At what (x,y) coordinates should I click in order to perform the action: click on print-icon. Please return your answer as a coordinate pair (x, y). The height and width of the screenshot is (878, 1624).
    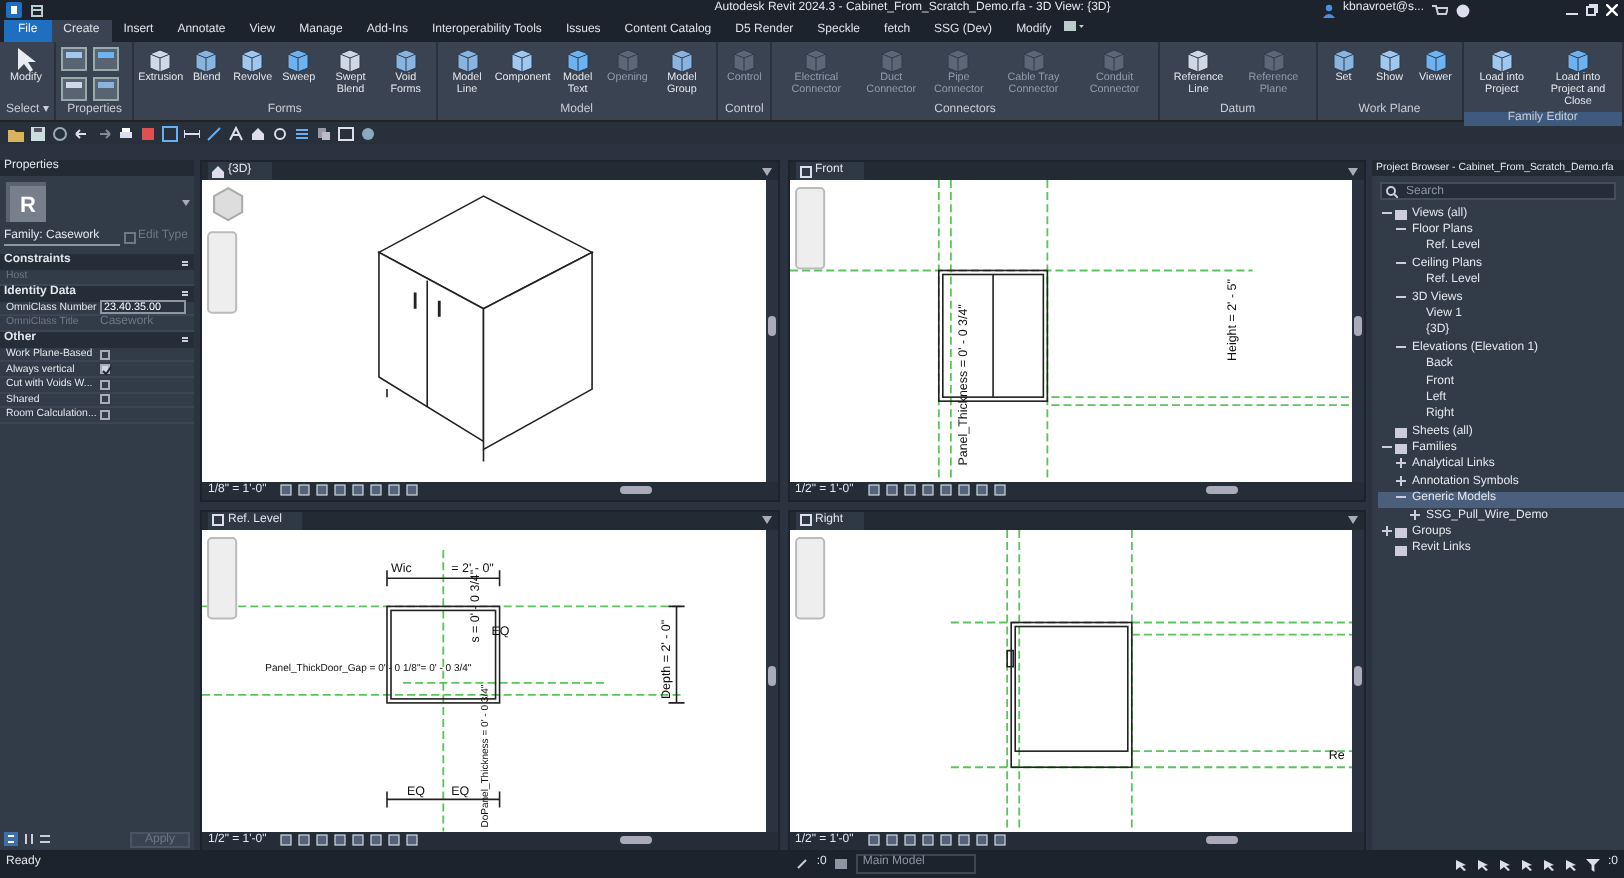
    Looking at the image, I should click on (126, 133).